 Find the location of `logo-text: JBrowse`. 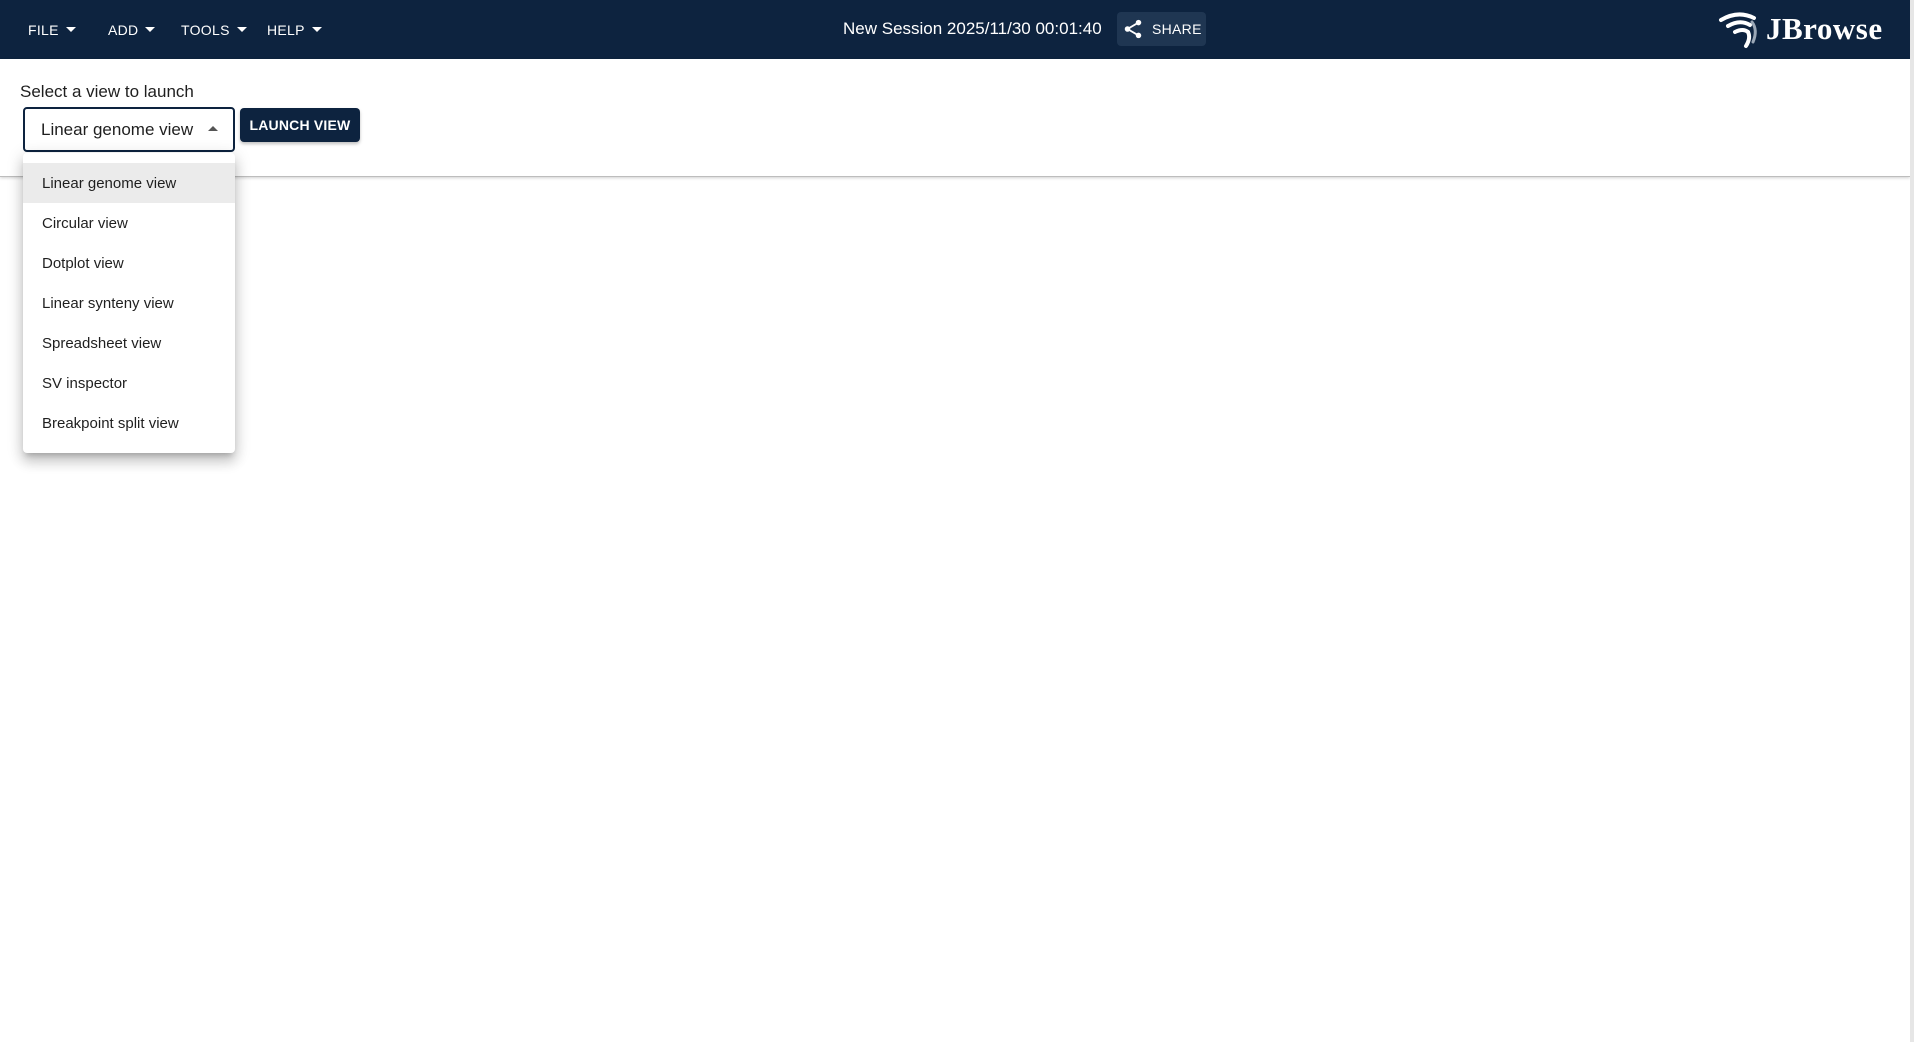

logo-text: JBrowse is located at coordinates (1824, 28).